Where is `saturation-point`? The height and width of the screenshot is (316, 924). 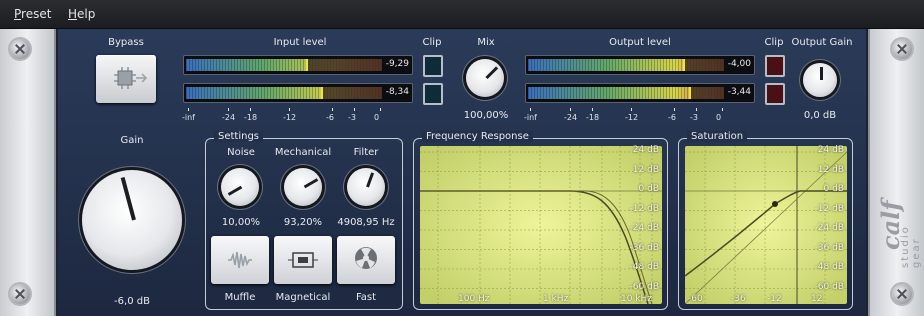 saturation-point is located at coordinates (775, 204).